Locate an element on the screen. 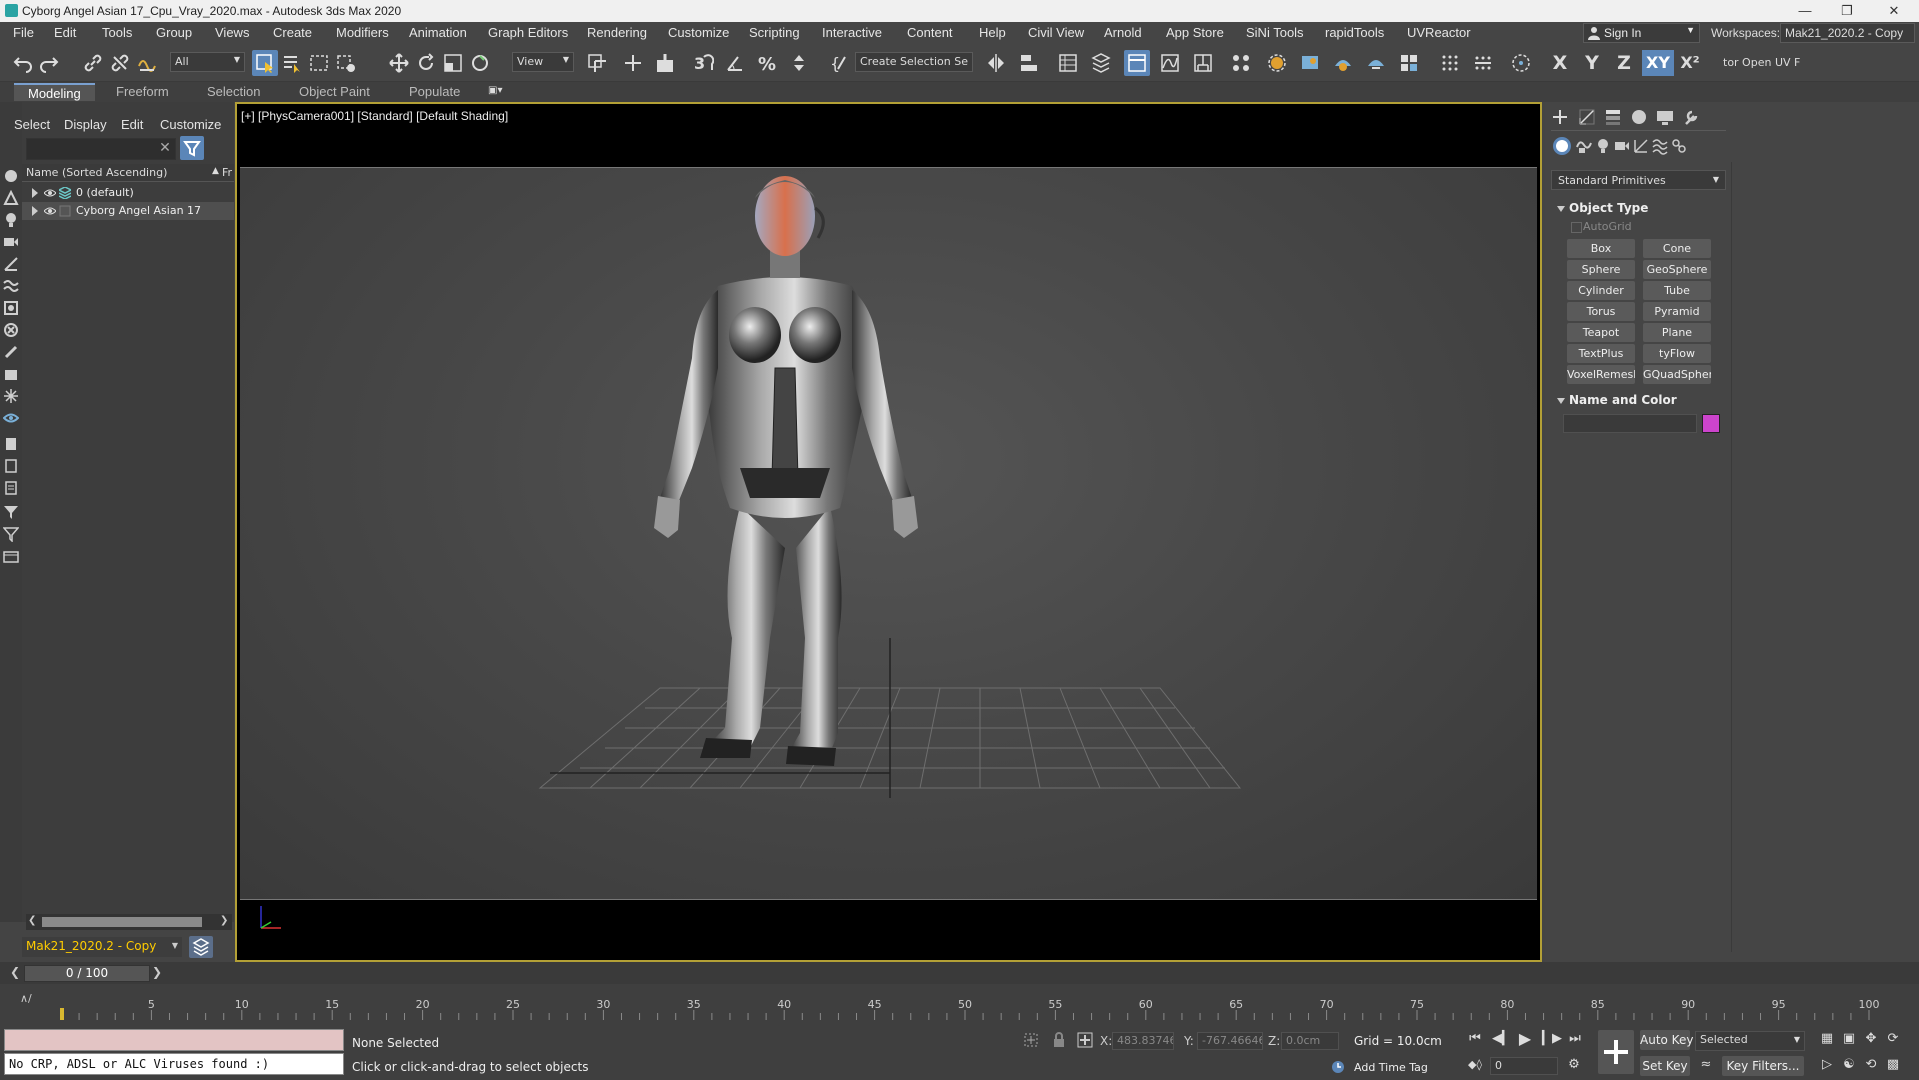 This screenshot has height=1080, width=1919. display-geometry-icon is located at coordinates (11, 176).